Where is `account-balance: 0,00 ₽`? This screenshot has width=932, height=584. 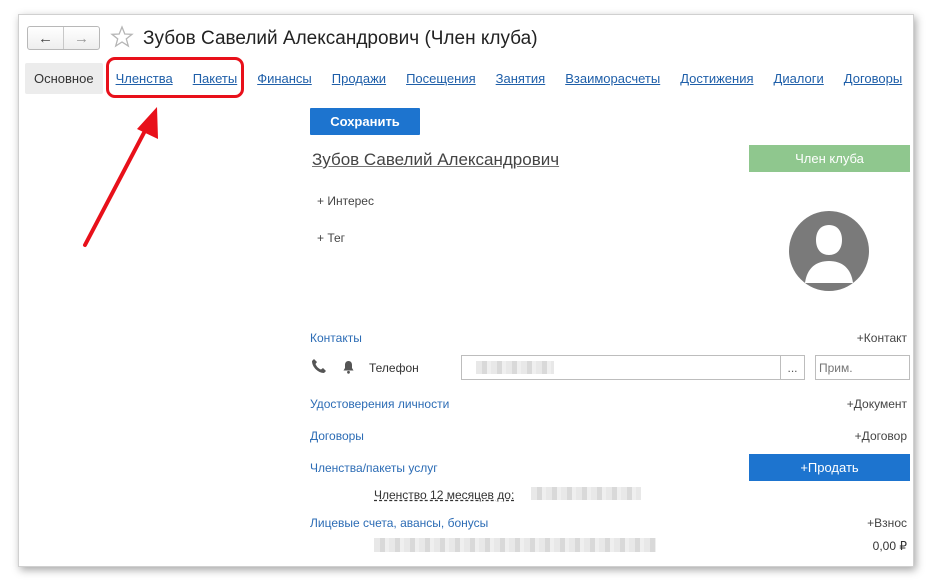
account-balance: 0,00 ₽ is located at coordinates (889, 546).